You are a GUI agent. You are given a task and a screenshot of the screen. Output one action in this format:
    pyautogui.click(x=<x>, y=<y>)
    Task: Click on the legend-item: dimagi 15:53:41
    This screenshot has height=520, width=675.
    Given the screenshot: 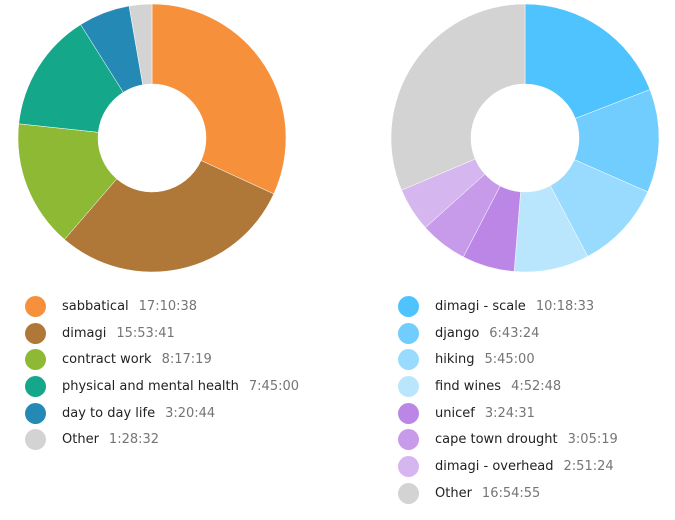 What is the action you would take?
    pyautogui.click(x=162, y=333)
    